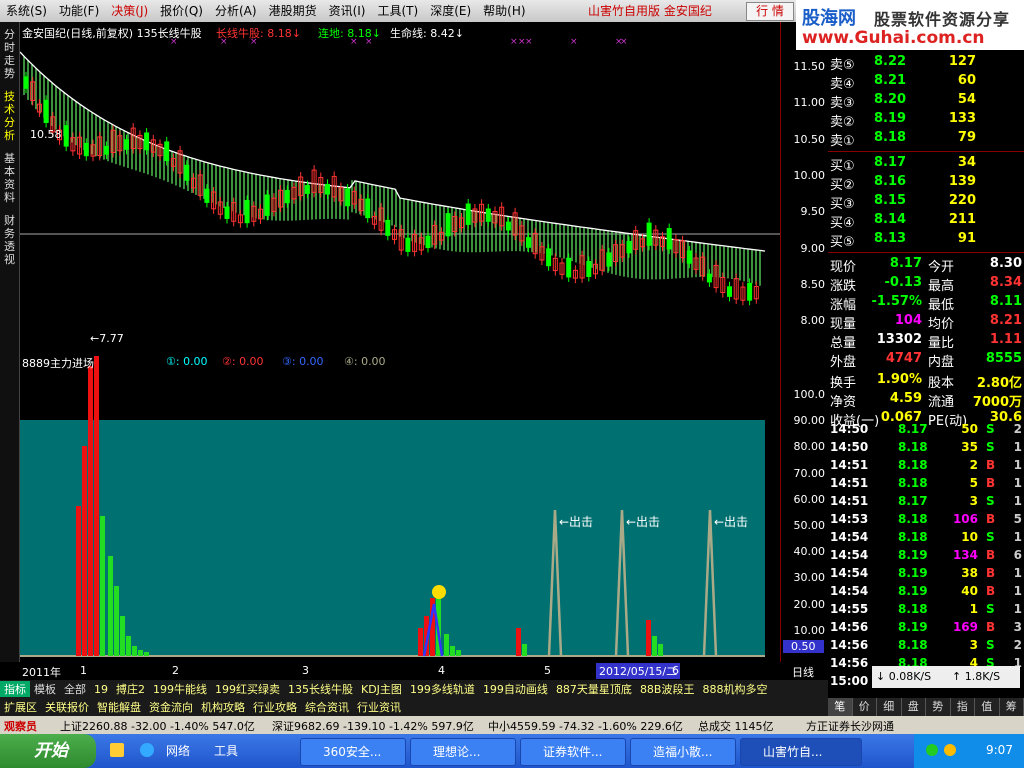 The image size is (1024, 768). What do you see at coordinates (147, 750) in the screenshot?
I see `ie-icon` at bounding box center [147, 750].